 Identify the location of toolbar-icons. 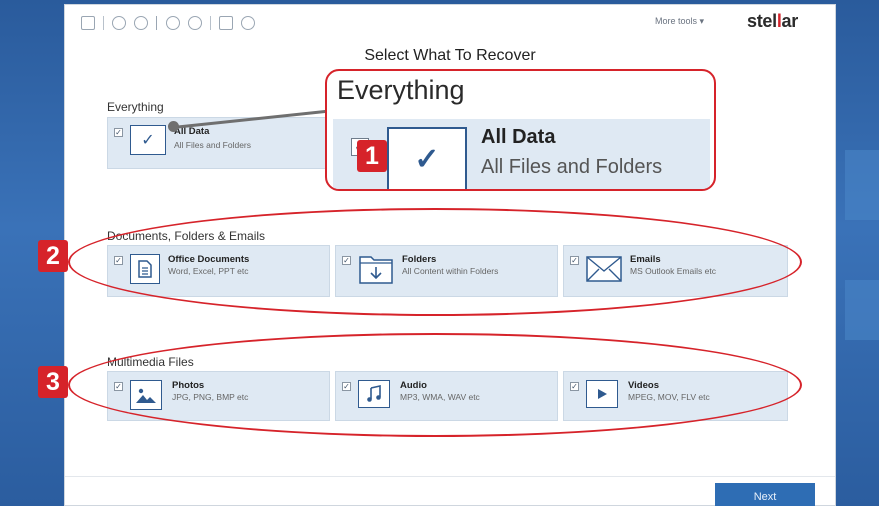
(168, 23).